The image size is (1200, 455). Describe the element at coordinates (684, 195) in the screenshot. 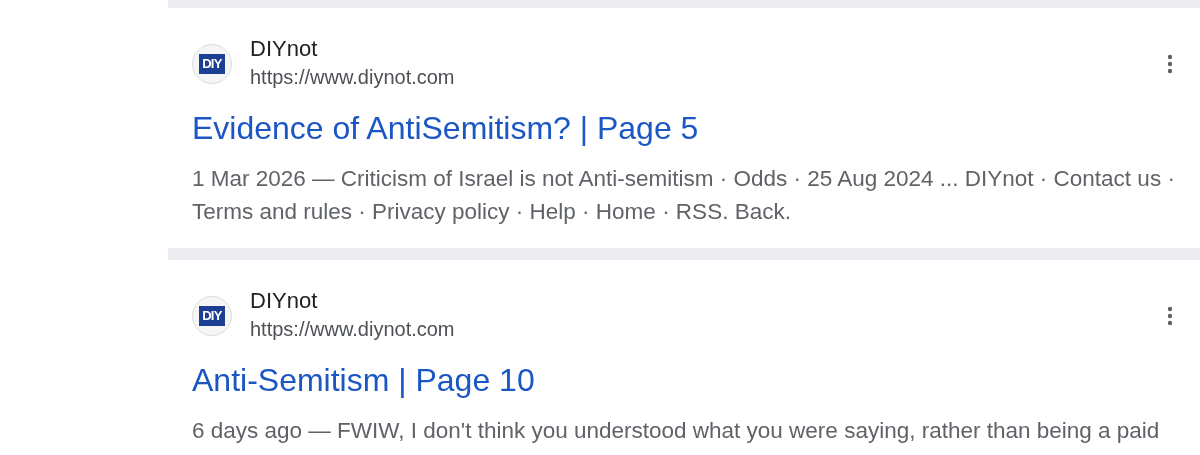

I see `result-snippet: 1 Mar 2026 — Criticism of Israel is not Anti-semitism · Odds · 25 Aug 2024 ... DIYnot · Contact us · Terms and rules · Privacy policy · Help · Home · RSS. Back.` at that location.